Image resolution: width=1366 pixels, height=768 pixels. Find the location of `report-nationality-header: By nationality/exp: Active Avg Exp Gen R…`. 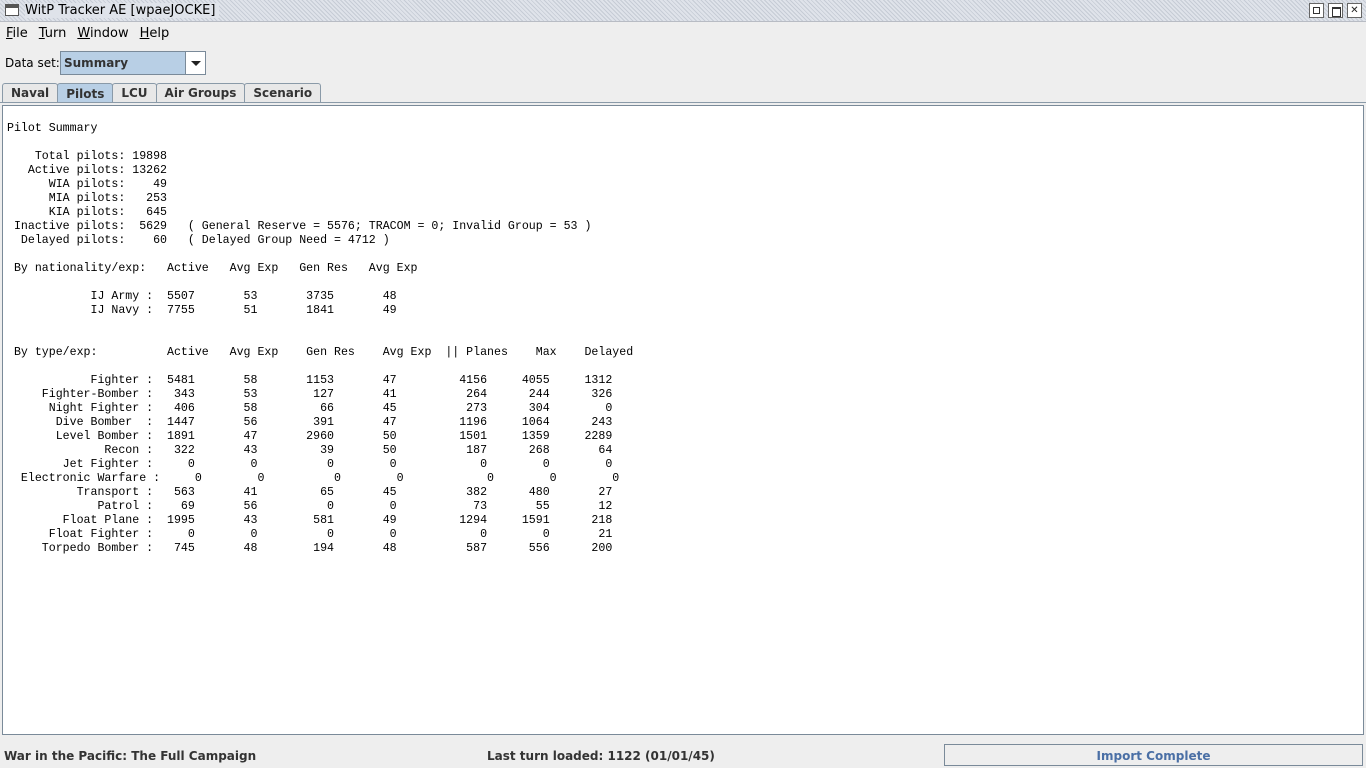

report-nationality-header: By nationality/exp: Active Avg Exp Gen R… is located at coordinates (212, 268).